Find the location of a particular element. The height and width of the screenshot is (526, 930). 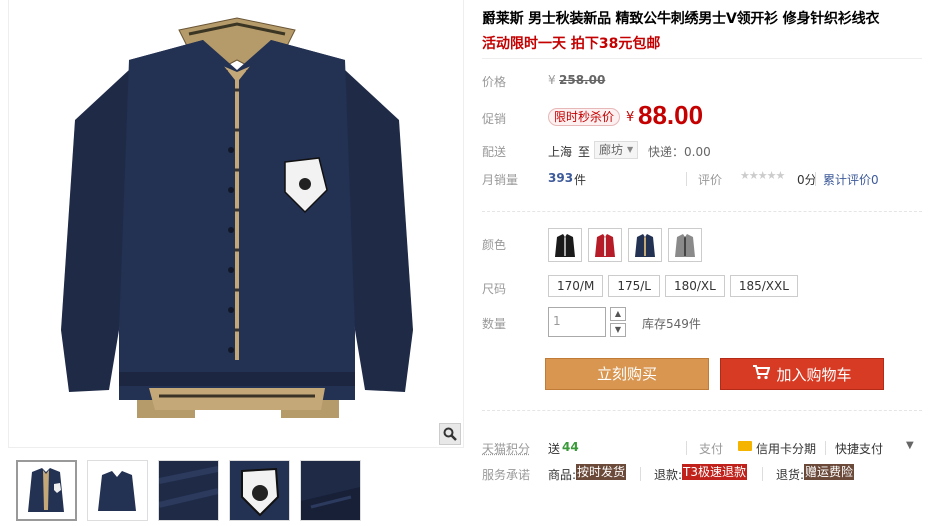

thumbnail-fabric-closeup is located at coordinates (188, 490).